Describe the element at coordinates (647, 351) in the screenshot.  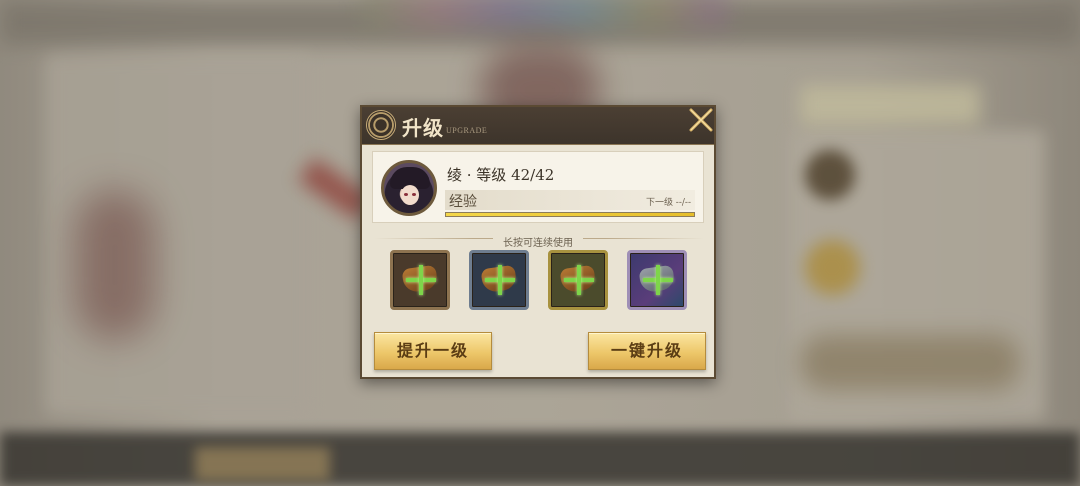
I see `one-click-upgrade-button: 一键升级` at that location.